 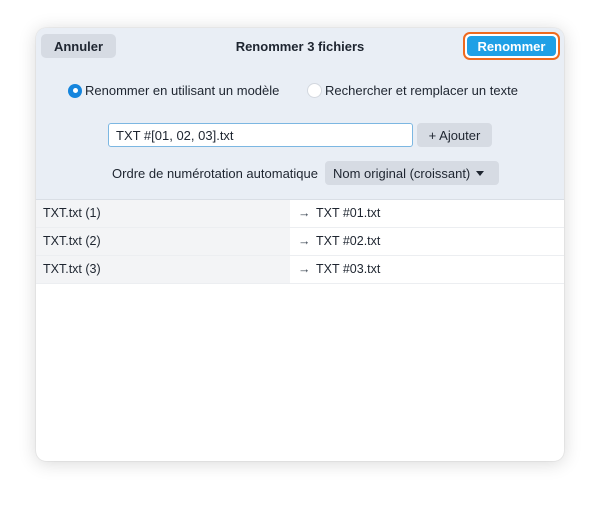 What do you see at coordinates (421, 90) in the screenshot?
I see `radio-label-find-replace: Rechercher et remplacer un texte` at bounding box center [421, 90].